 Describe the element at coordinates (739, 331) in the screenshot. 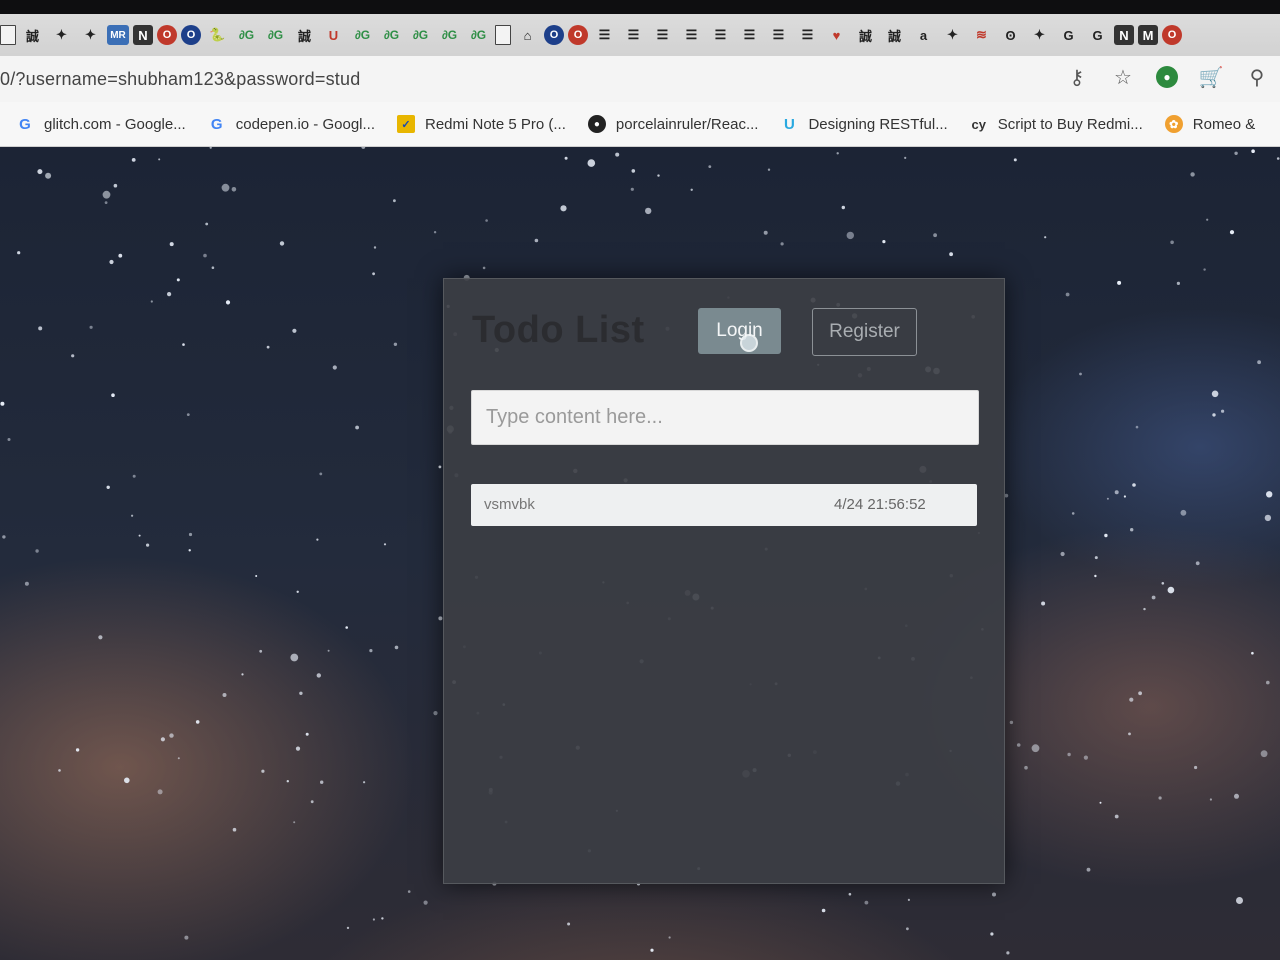

I see `login-button: Login` at that location.